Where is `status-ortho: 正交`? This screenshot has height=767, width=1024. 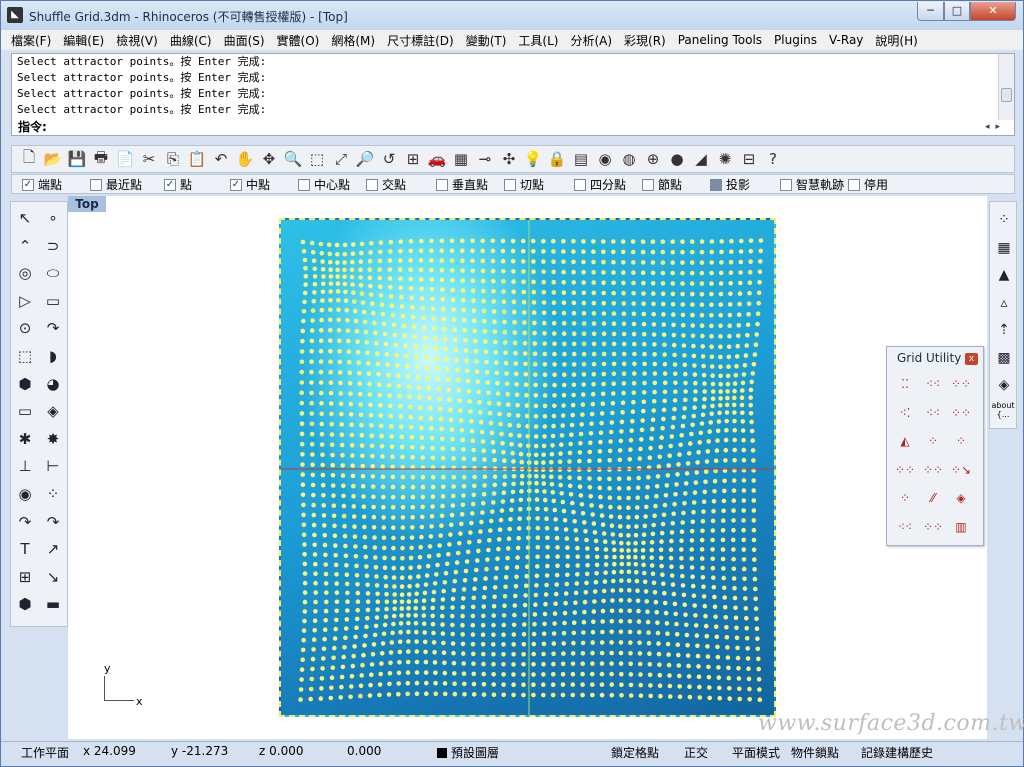
status-ortho: 正交 is located at coordinates (696, 752).